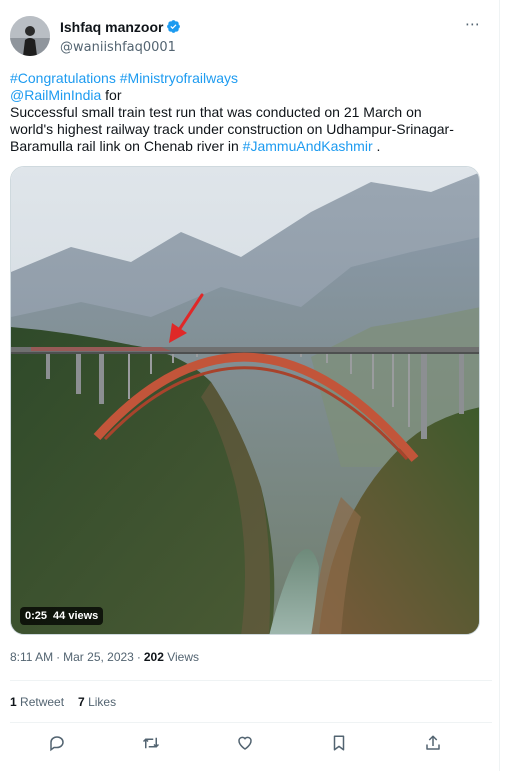 This screenshot has width=517, height=771. What do you see at coordinates (13, 702) in the screenshot?
I see `retweet-count: 1` at bounding box center [13, 702].